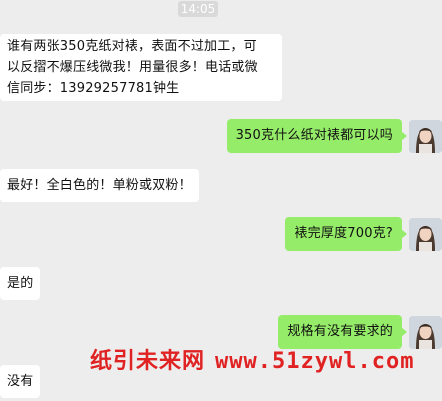  I want to click on message-text: 裱完厚度700克?, so click(343, 233).